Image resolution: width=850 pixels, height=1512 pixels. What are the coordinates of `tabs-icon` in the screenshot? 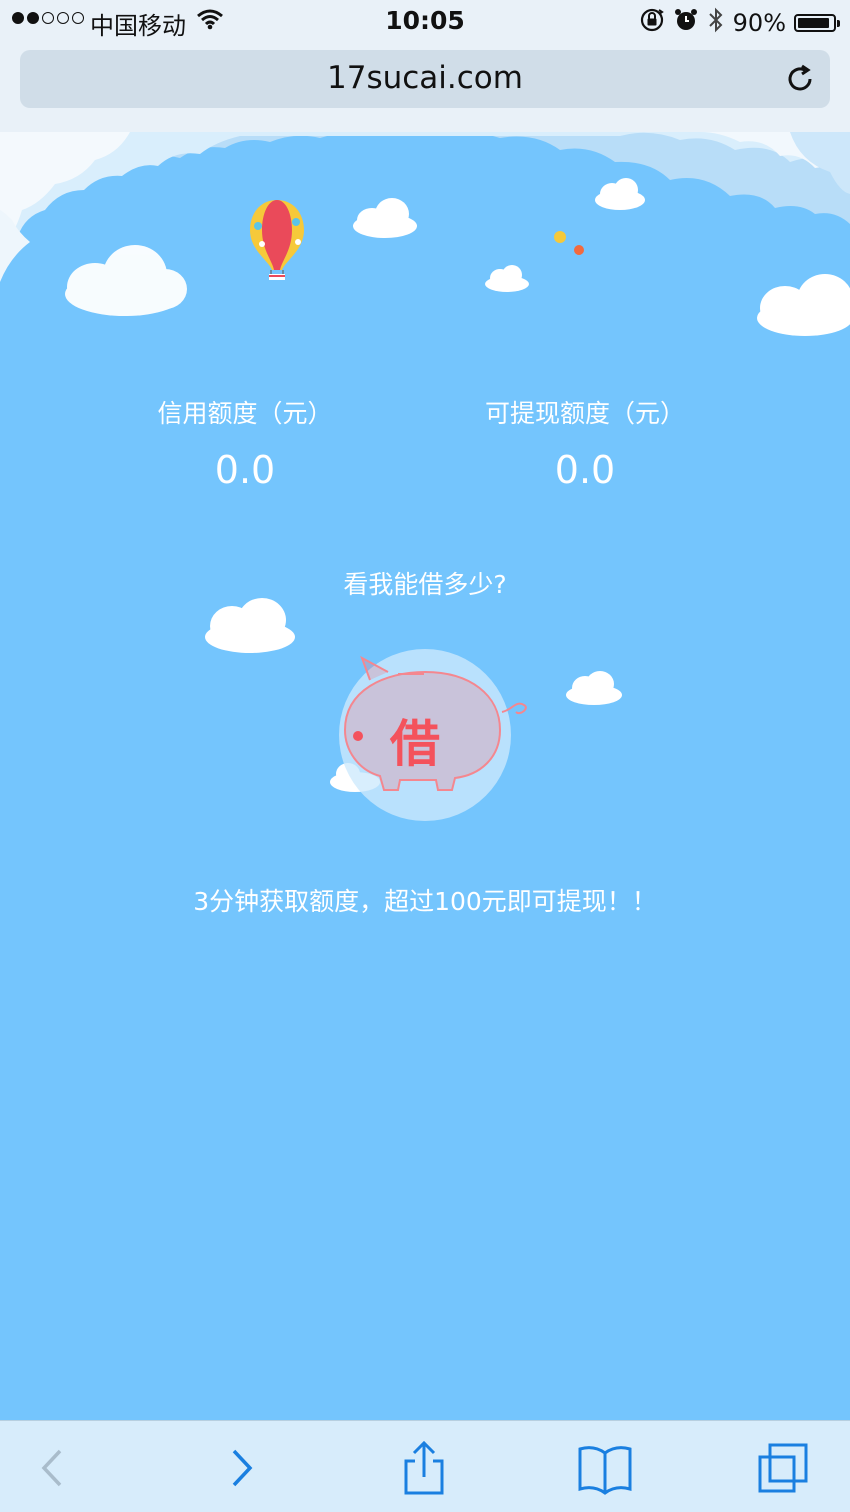 It's located at (783, 1468).